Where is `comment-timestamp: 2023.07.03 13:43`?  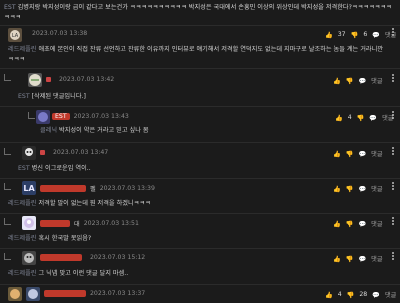 comment-timestamp: 2023.07.03 13:43 is located at coordinates (101, 116).